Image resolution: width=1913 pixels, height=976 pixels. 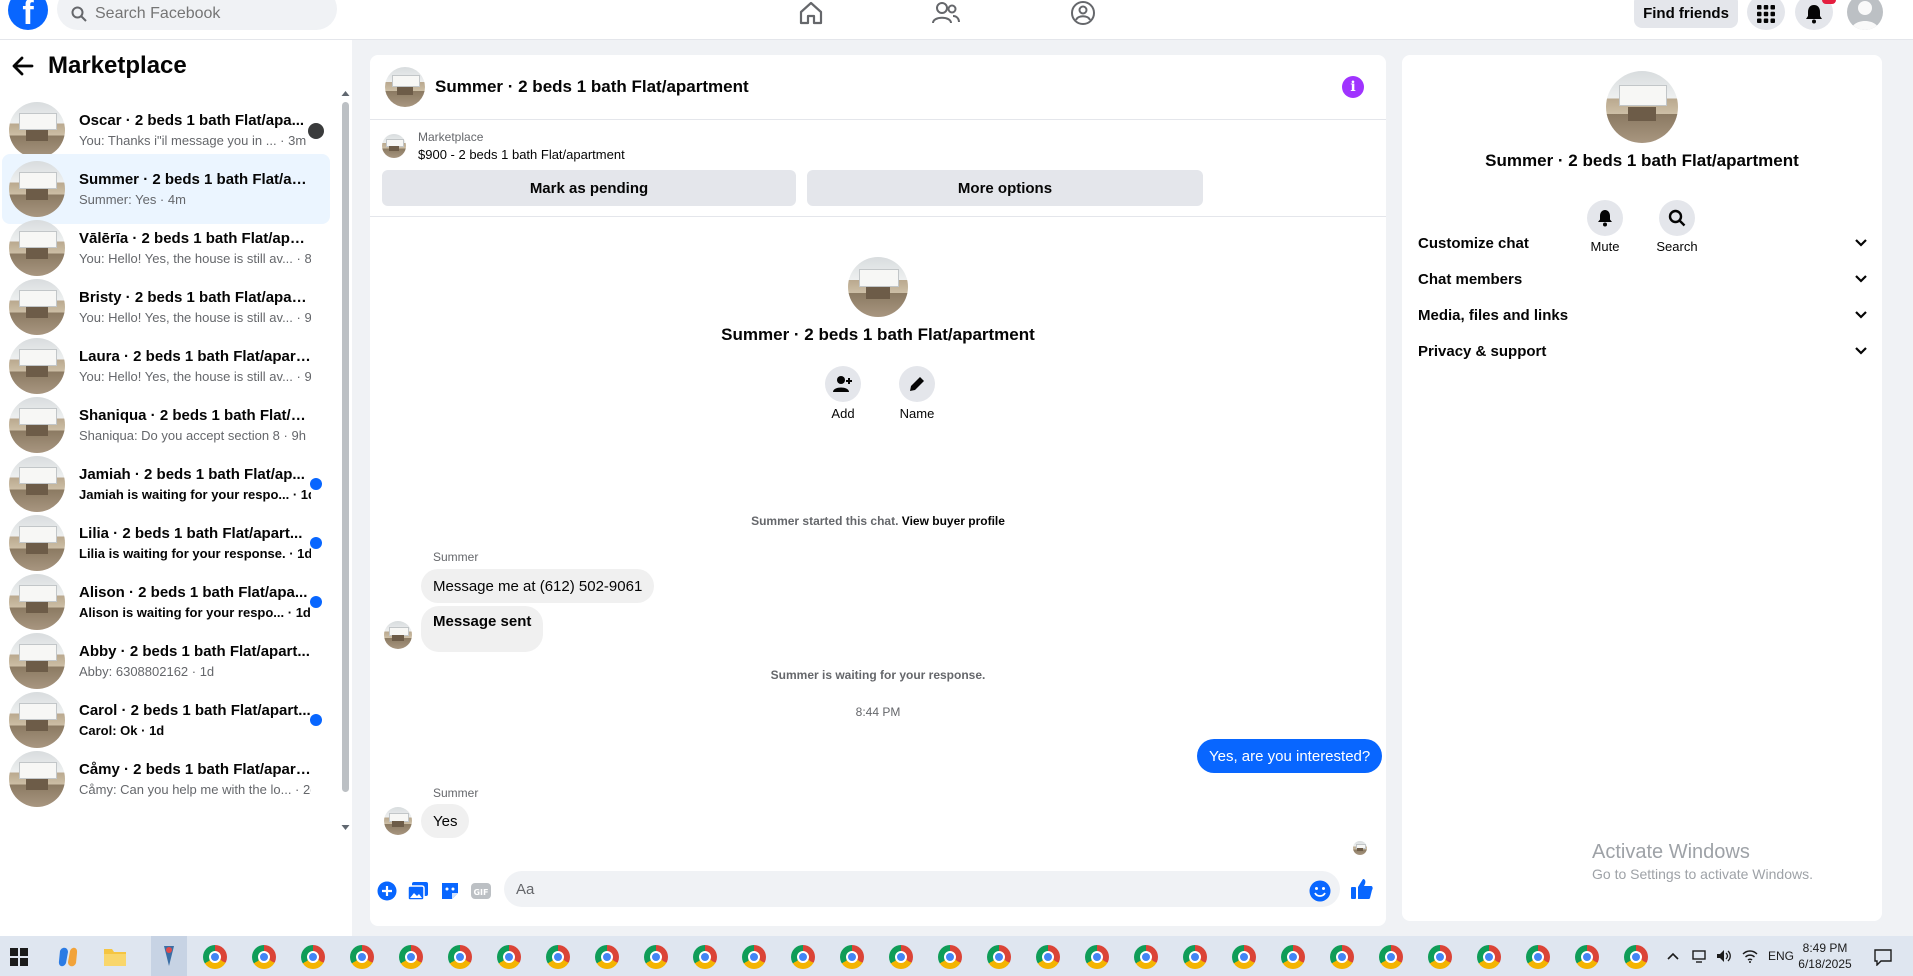 What do you see at coordinates (917, 384) in the screenshot?
I see `edit-name-button` at bounding box center [917, 384].